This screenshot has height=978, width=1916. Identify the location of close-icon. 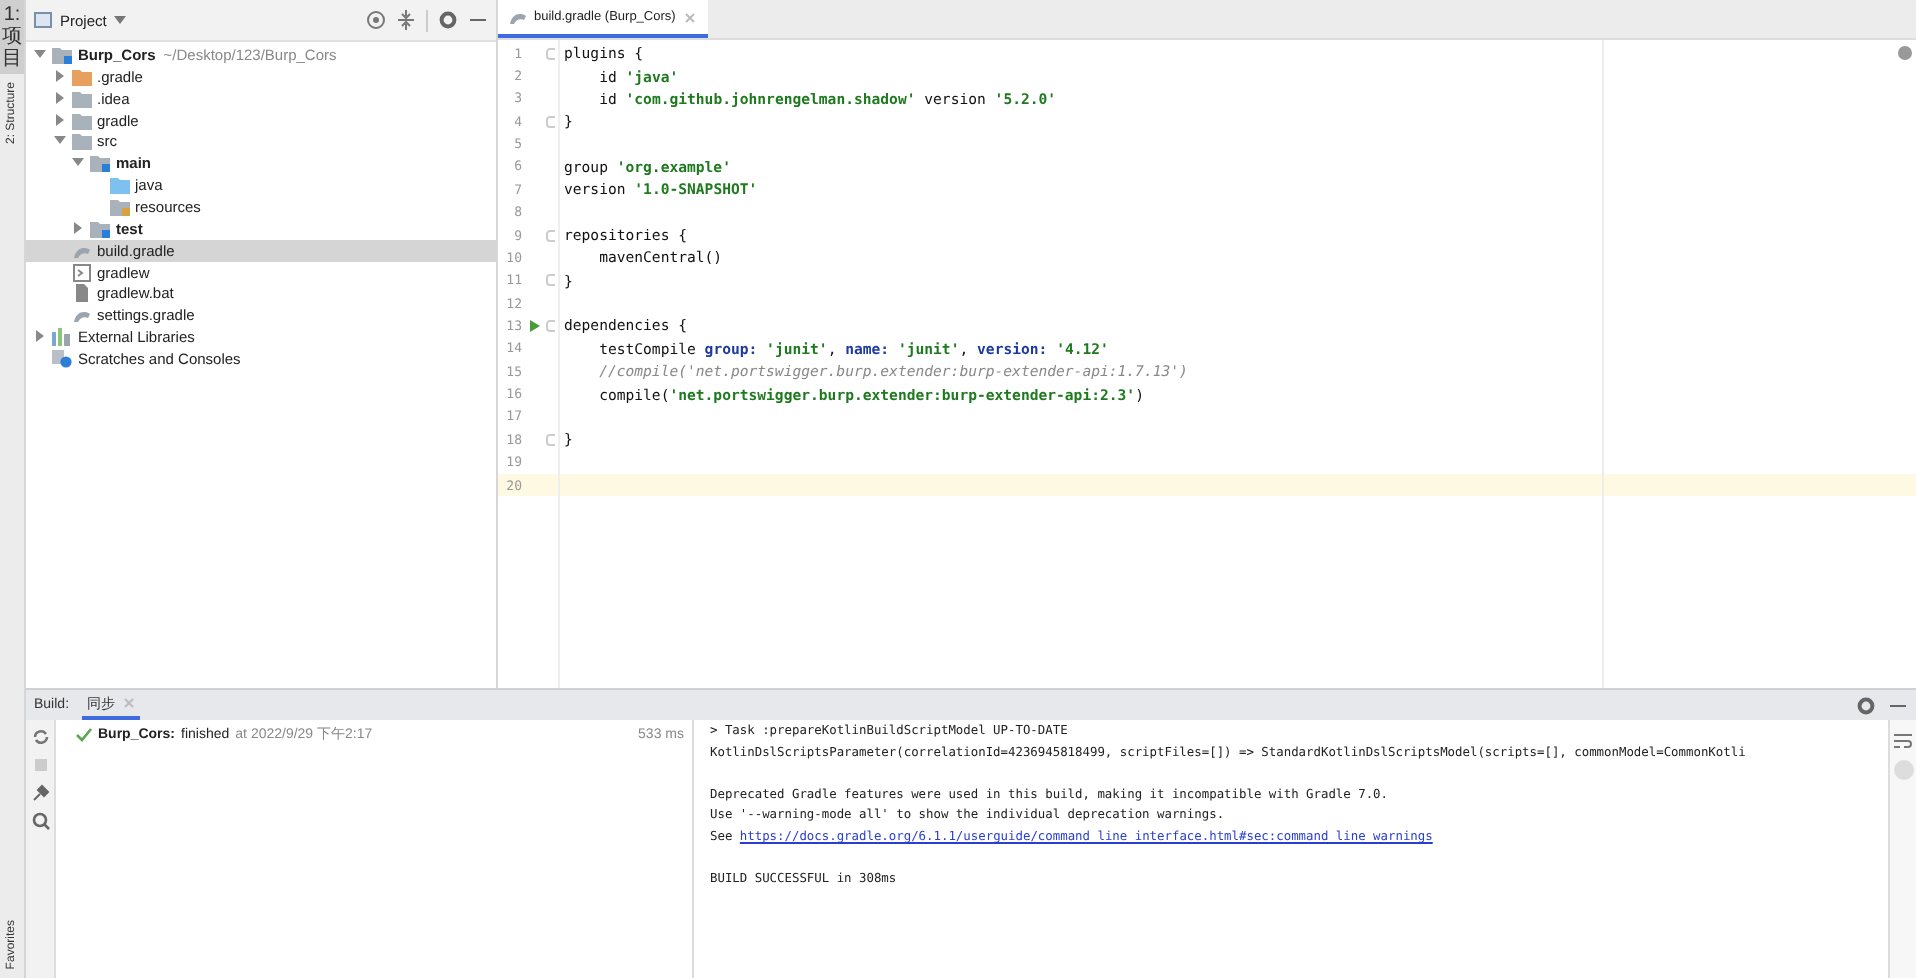
(689, 17).